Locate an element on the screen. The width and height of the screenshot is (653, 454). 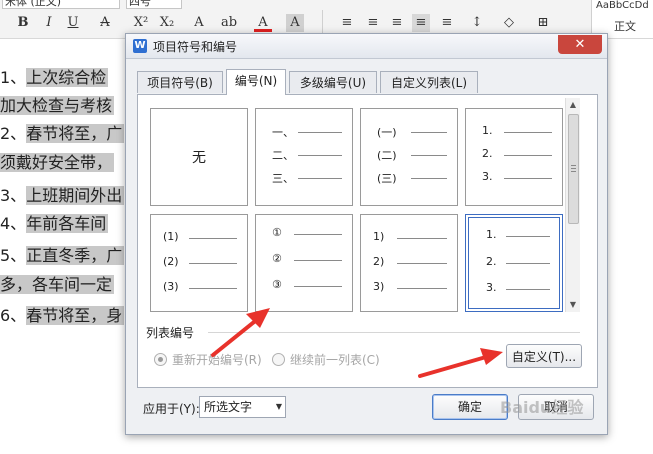
watermark: Baidu经验 is located at coordinates (542, 407).